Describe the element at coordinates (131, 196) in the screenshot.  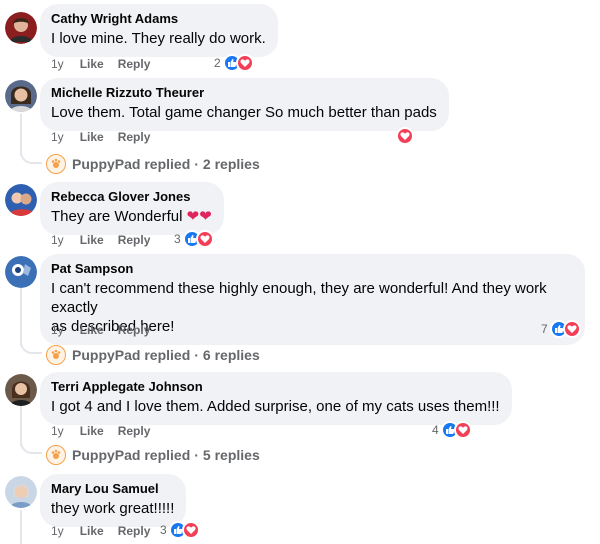
I see `comment-author: Rebecca Glover Jones` at that location.